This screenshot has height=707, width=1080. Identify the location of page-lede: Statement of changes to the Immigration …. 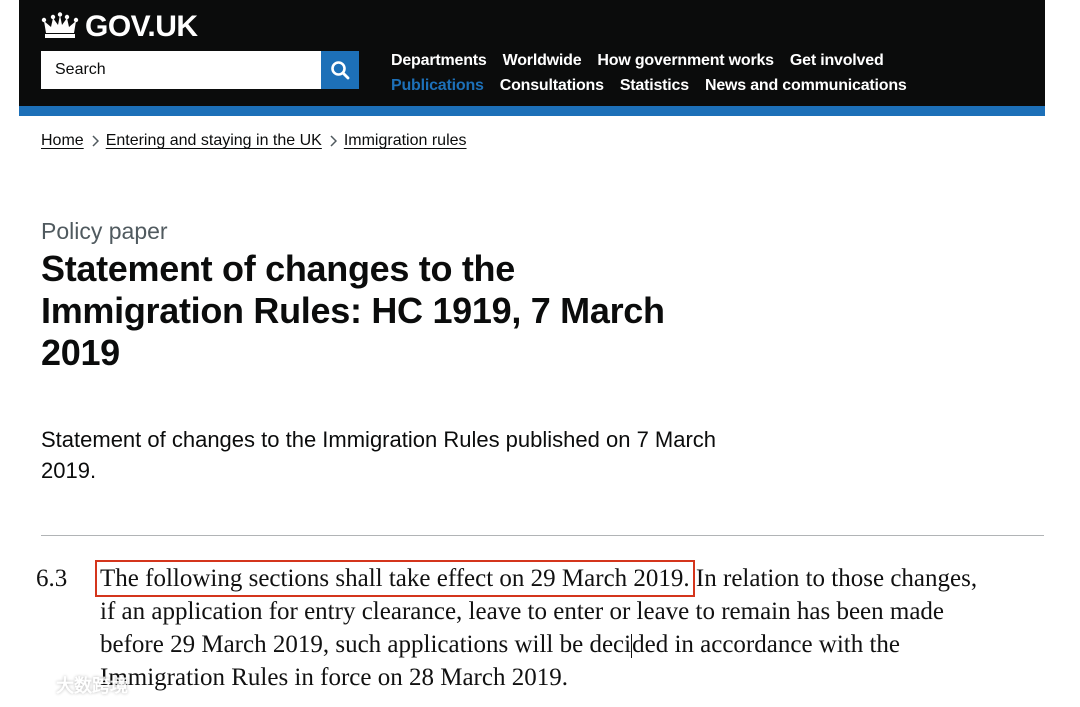
(379, 455).